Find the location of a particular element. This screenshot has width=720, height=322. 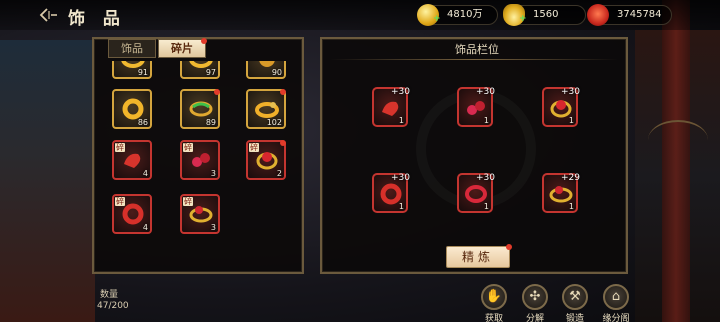

power-icon is located at coordinates (598, 15).